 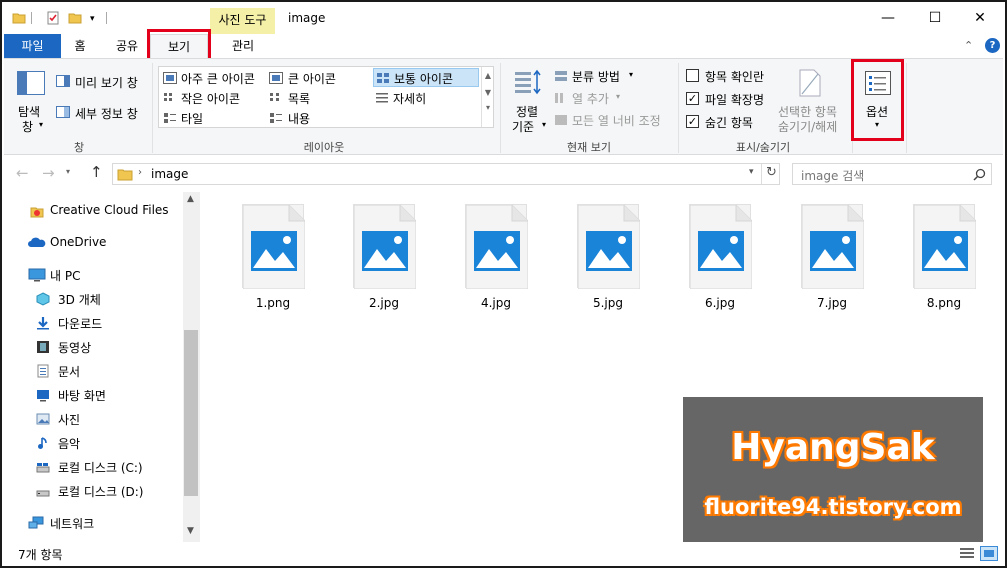 What do you see at coordinates (169, 174) in the screenshot?
I see `breadcrumb-current: image` at bounding box center [169, 174].